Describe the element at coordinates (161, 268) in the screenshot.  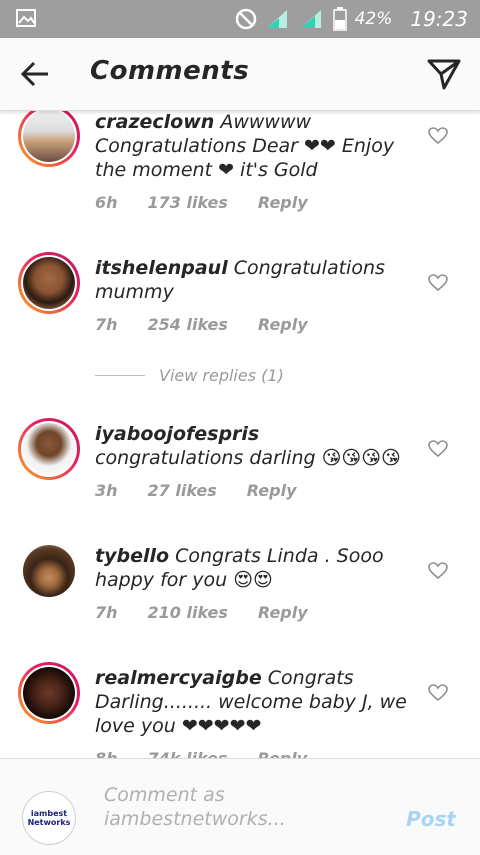
I see `comment-username: itshelenpaul` at that location.